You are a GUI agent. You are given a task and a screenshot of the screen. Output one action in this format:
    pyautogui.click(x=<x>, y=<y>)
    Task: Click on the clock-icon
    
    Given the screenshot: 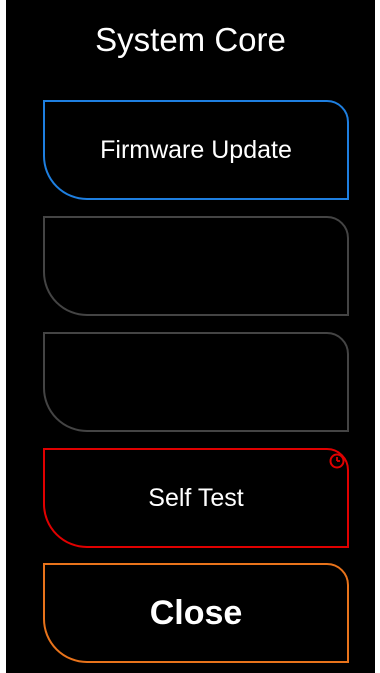 What is the action you would take?
    pyautogui.click(x=337, y=461)
    